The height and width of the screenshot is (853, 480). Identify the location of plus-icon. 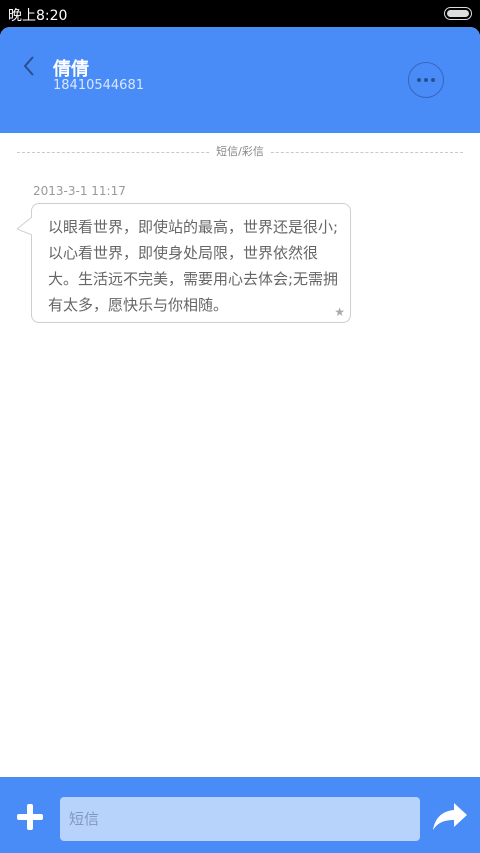
(30, 817).